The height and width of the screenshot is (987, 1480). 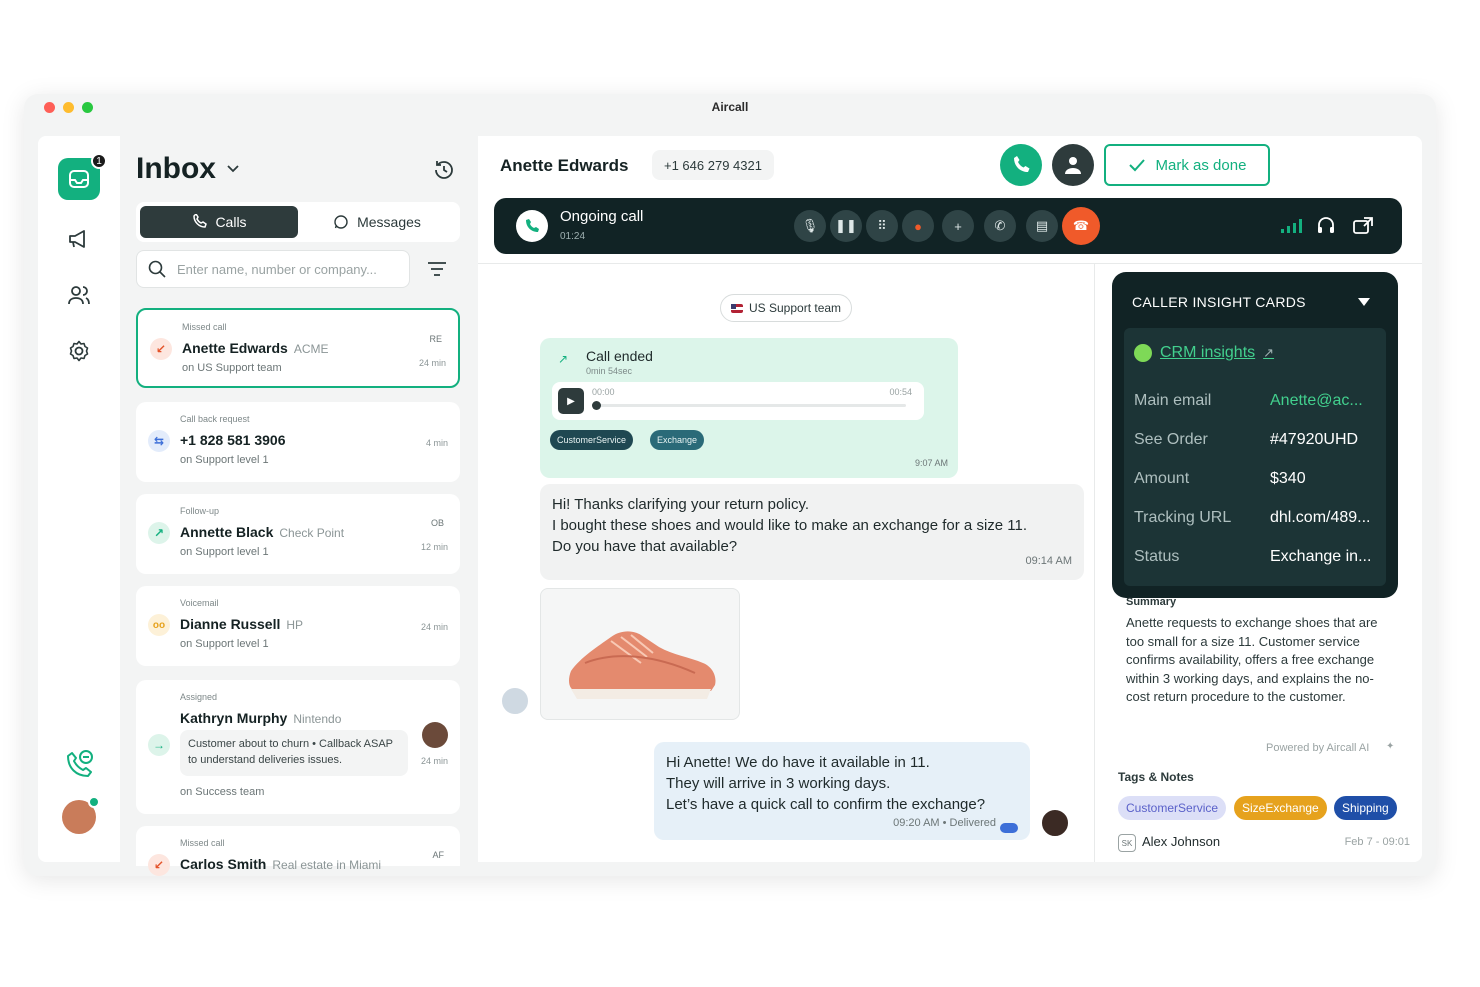 What do you see at coordinates (1390, 746) in the screenshot?
I see `sparkle-icon: ✦` at bounding box center [1390, 746].